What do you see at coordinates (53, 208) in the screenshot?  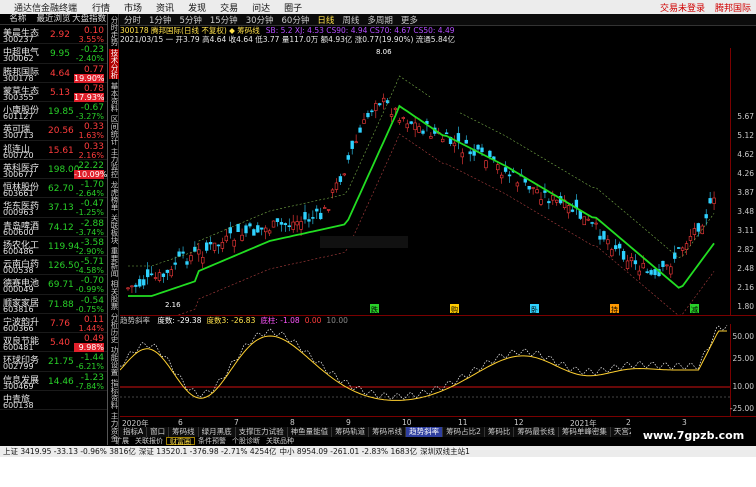 I see `stock-row: 华东医药 000963 37.13 -0.47 -1.25%` at bounding box center [53, 208].